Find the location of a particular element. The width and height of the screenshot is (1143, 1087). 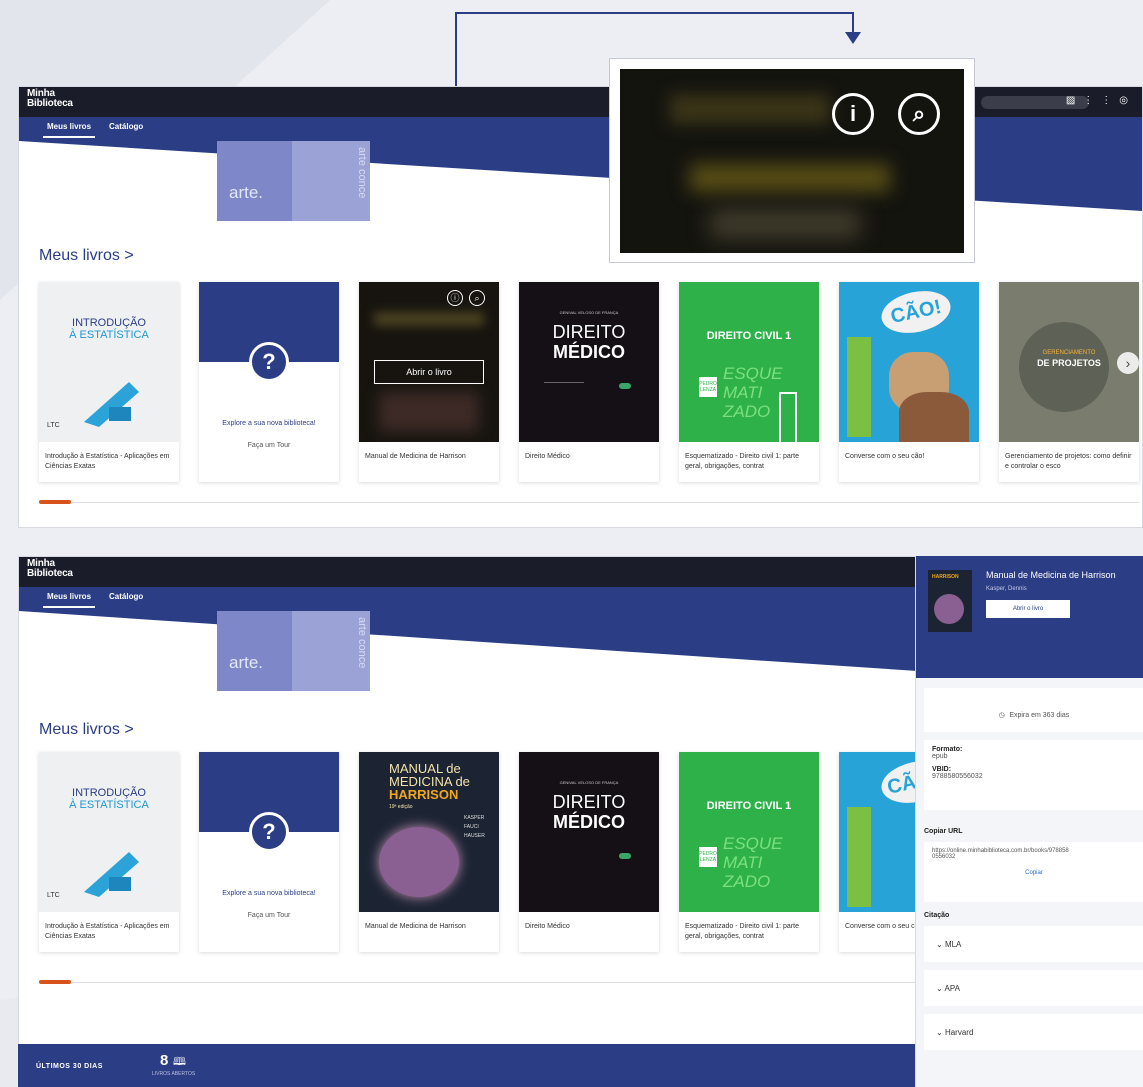

callout-arrowhead-icon is located at coordinates (853, 38).